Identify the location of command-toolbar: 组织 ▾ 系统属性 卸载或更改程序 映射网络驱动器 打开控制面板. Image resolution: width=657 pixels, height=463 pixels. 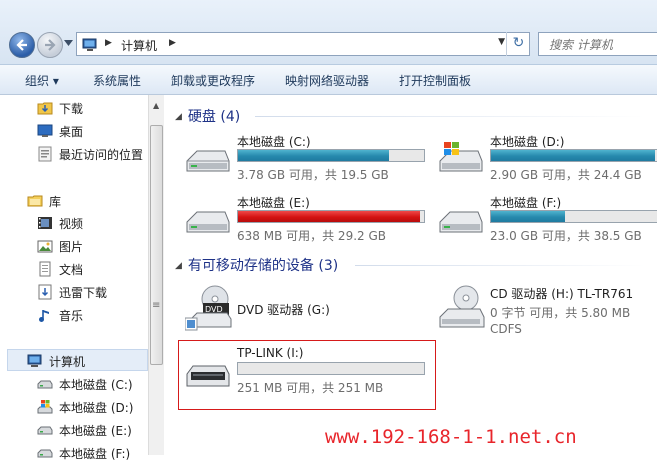
(328, 80).